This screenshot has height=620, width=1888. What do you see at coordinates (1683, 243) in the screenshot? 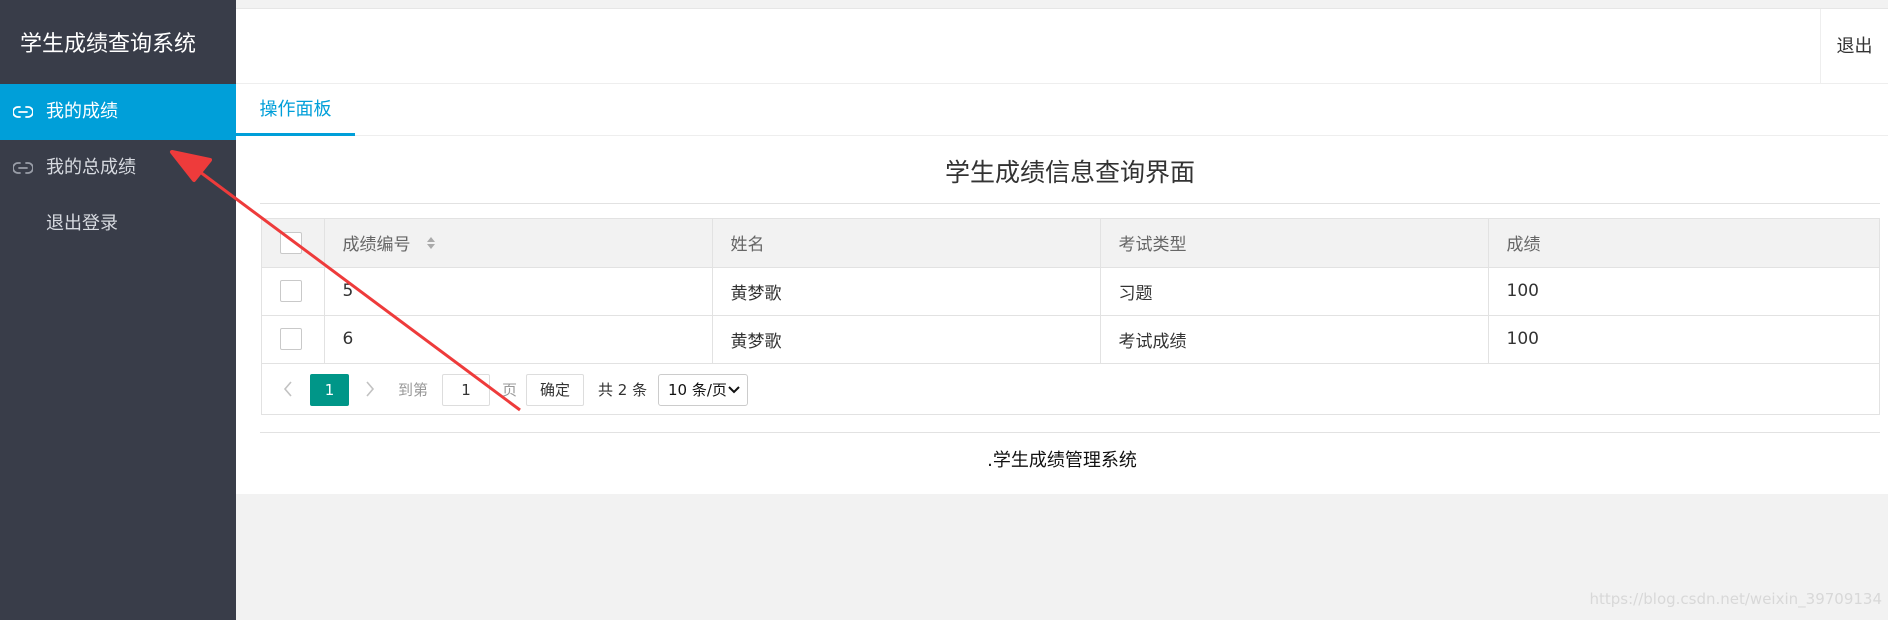
I see `column-header-score: 成绩` at bounding box center [1683, 243].